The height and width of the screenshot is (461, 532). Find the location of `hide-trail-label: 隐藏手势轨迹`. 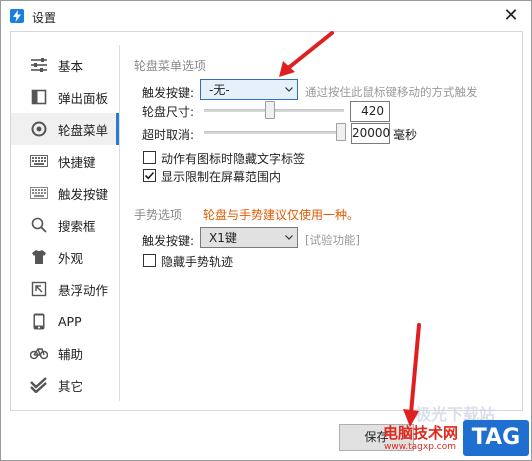

hide-trail-label: 隐藏手势轨迹 is located at coordinates (197, 262).